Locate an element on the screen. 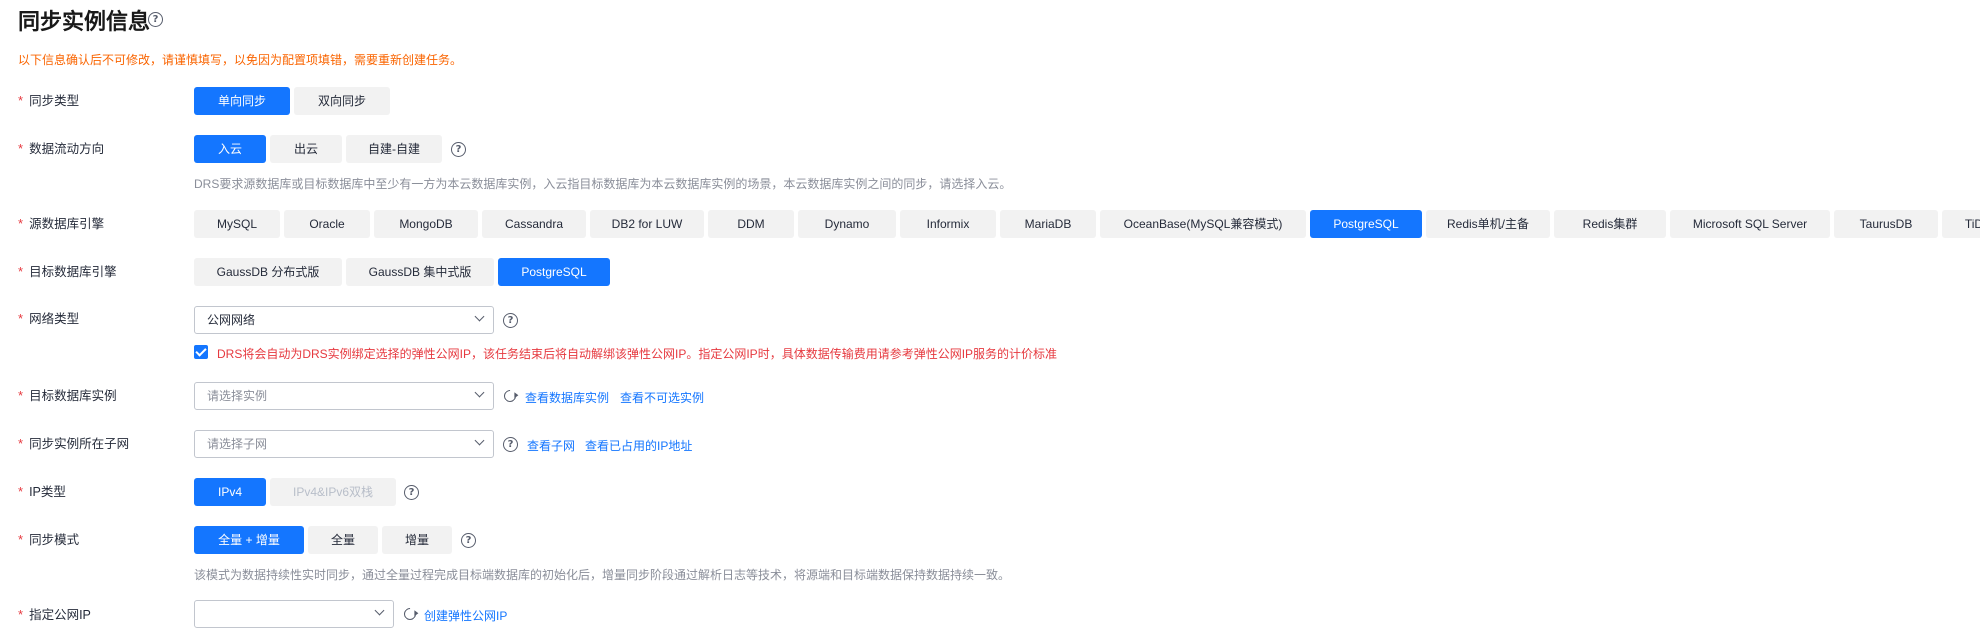 This screenshot has height=639, width=1980. view-unselectable-instances-link: 查看不可选实例 is located at coordinates (662, 397).